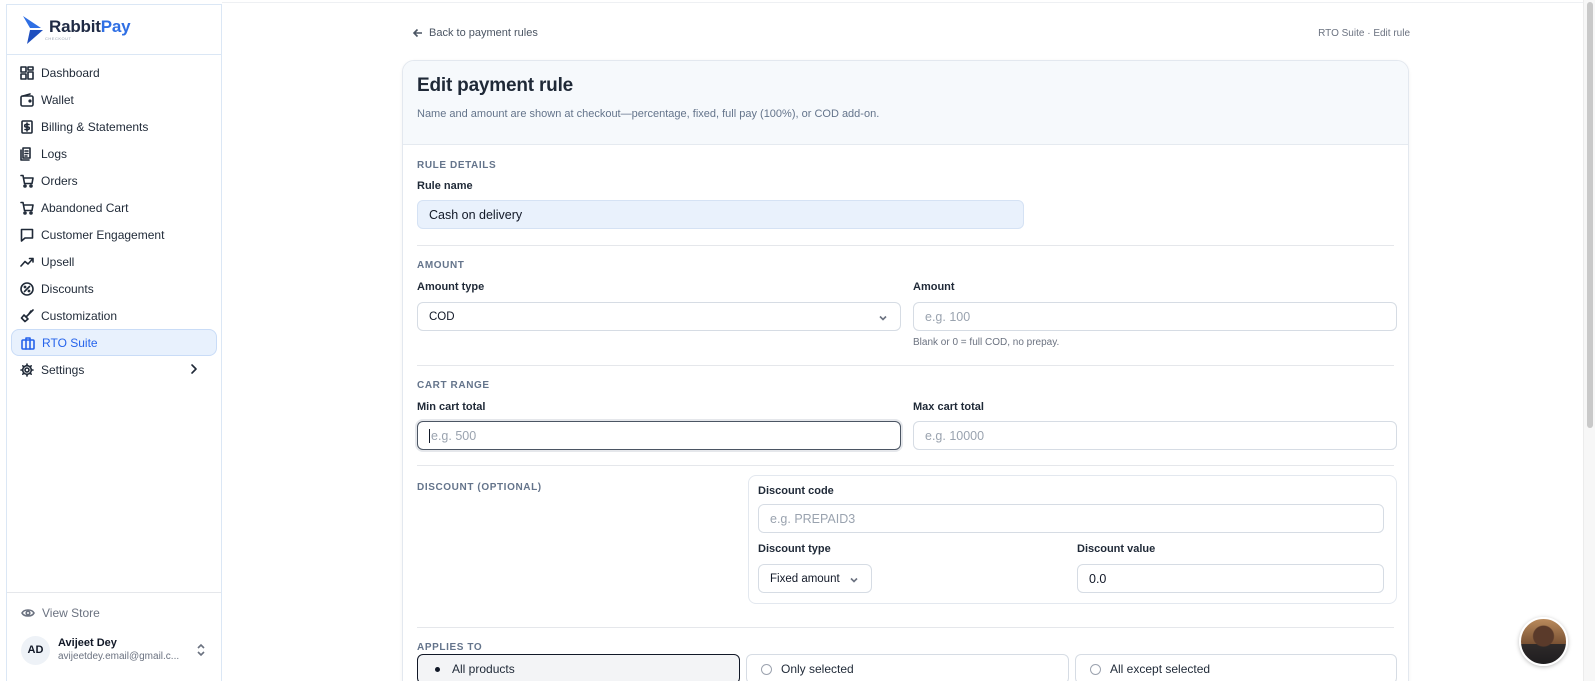 Image resolution: width=1595 pixels, height=681 pixels. What do you see at coordinates (27, 235) in the screenshot?
I see `message-icon` at bounding box center [27, 235].